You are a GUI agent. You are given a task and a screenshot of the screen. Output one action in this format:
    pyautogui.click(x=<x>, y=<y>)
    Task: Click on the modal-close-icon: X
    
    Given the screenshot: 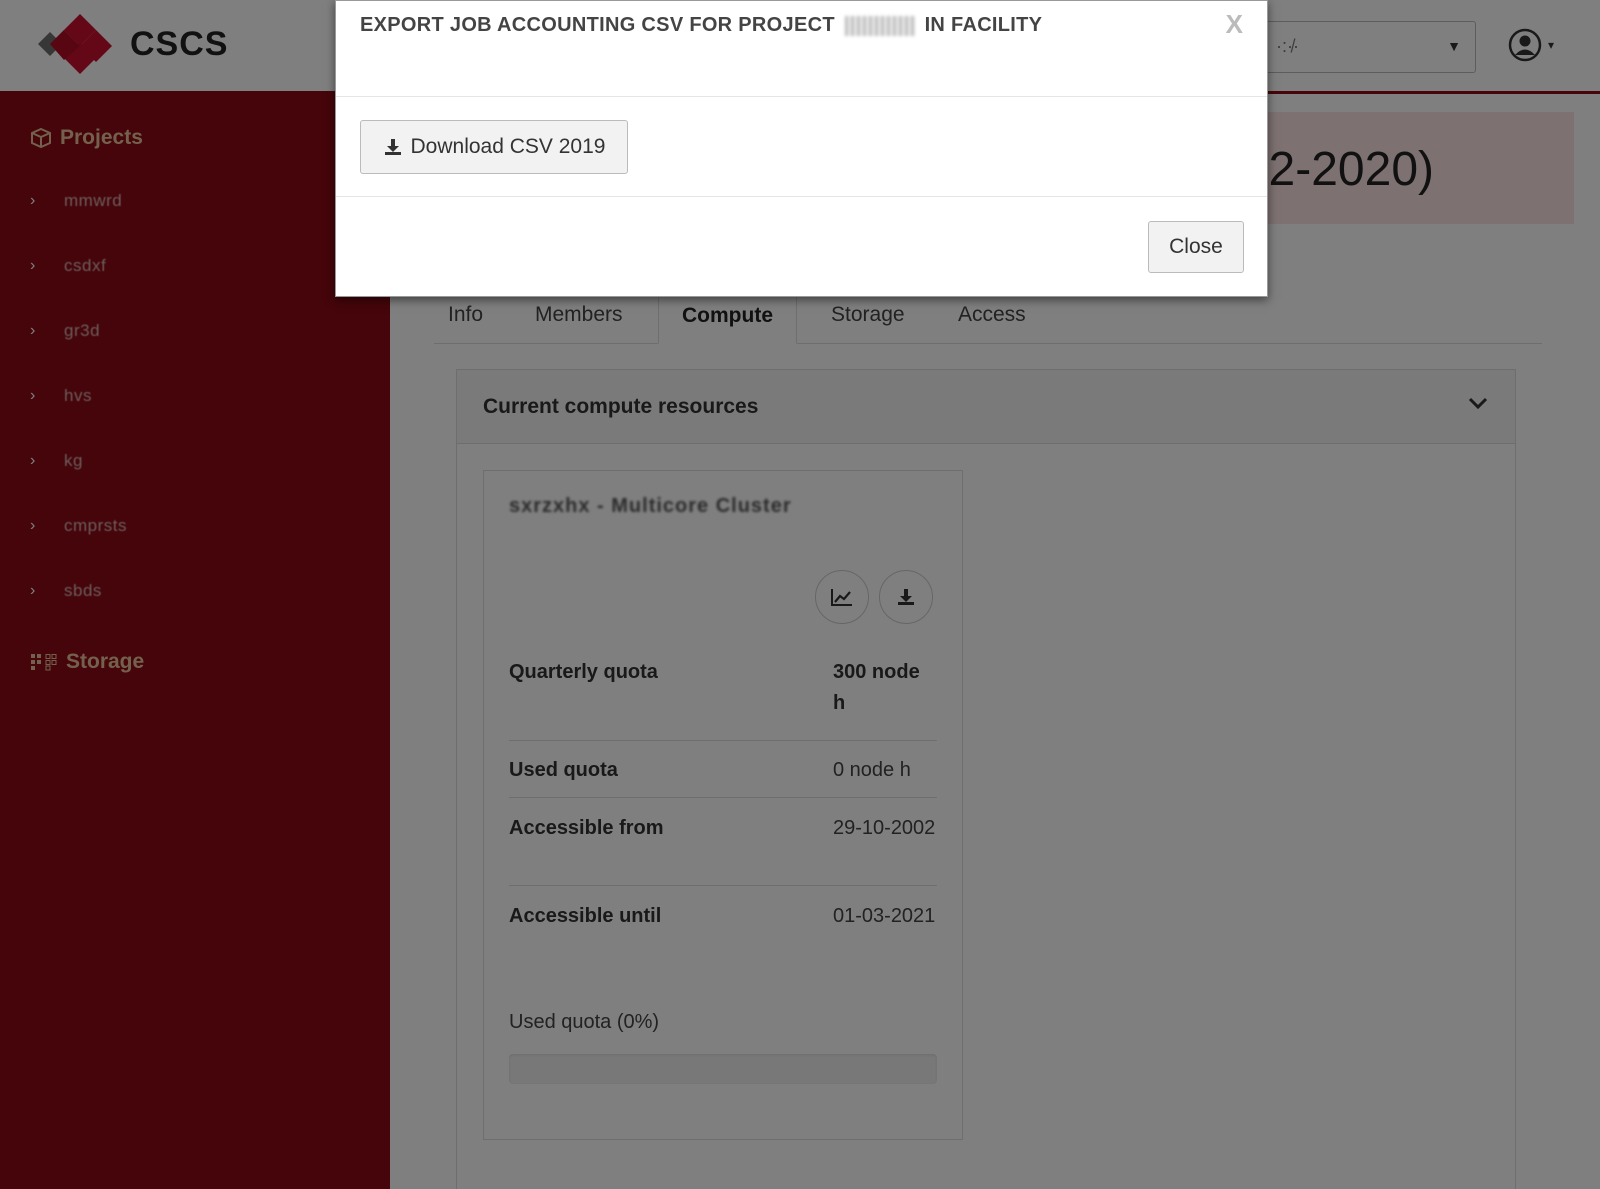 What is the action you would take?
    pyautogui.click(x=1234, y=24)
    